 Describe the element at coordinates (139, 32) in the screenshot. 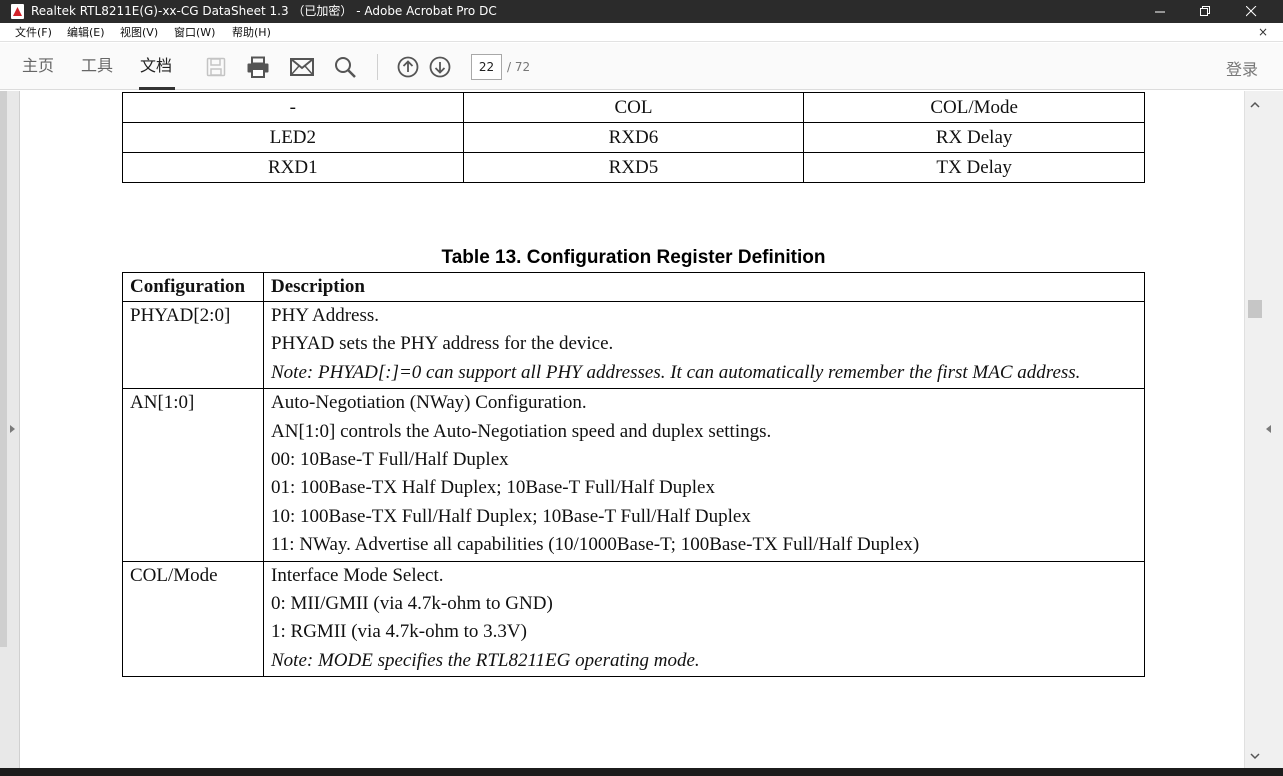

I see `menu-view: 视图(V)` at that location.